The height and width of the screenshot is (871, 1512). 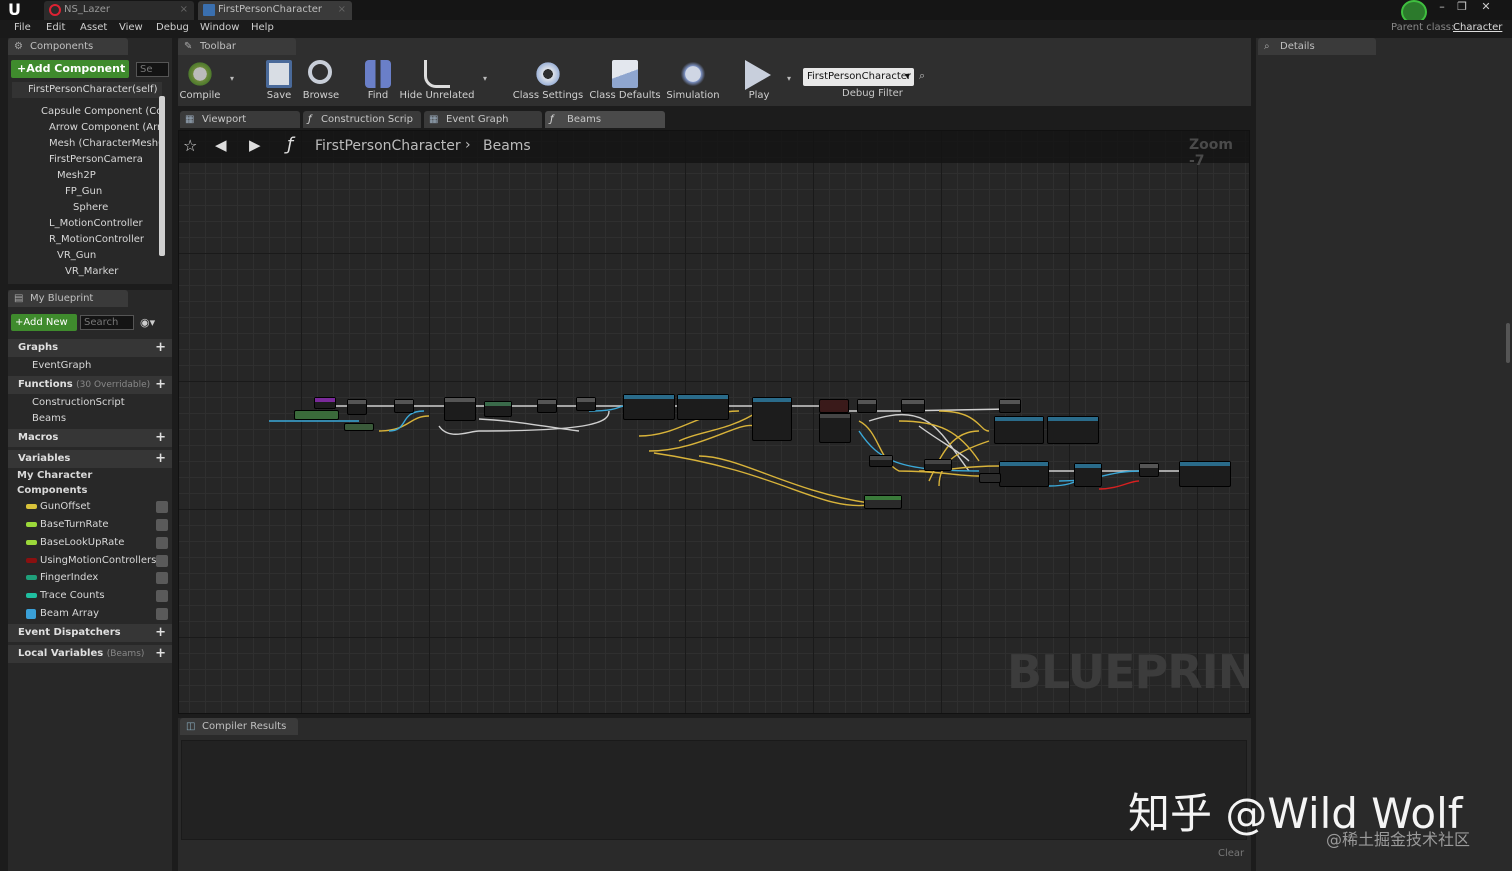 What do you see at coordinates (147, 322) in the screenshot?
I see `eye-icon: ◉▾` at bounding box center [147, 322].